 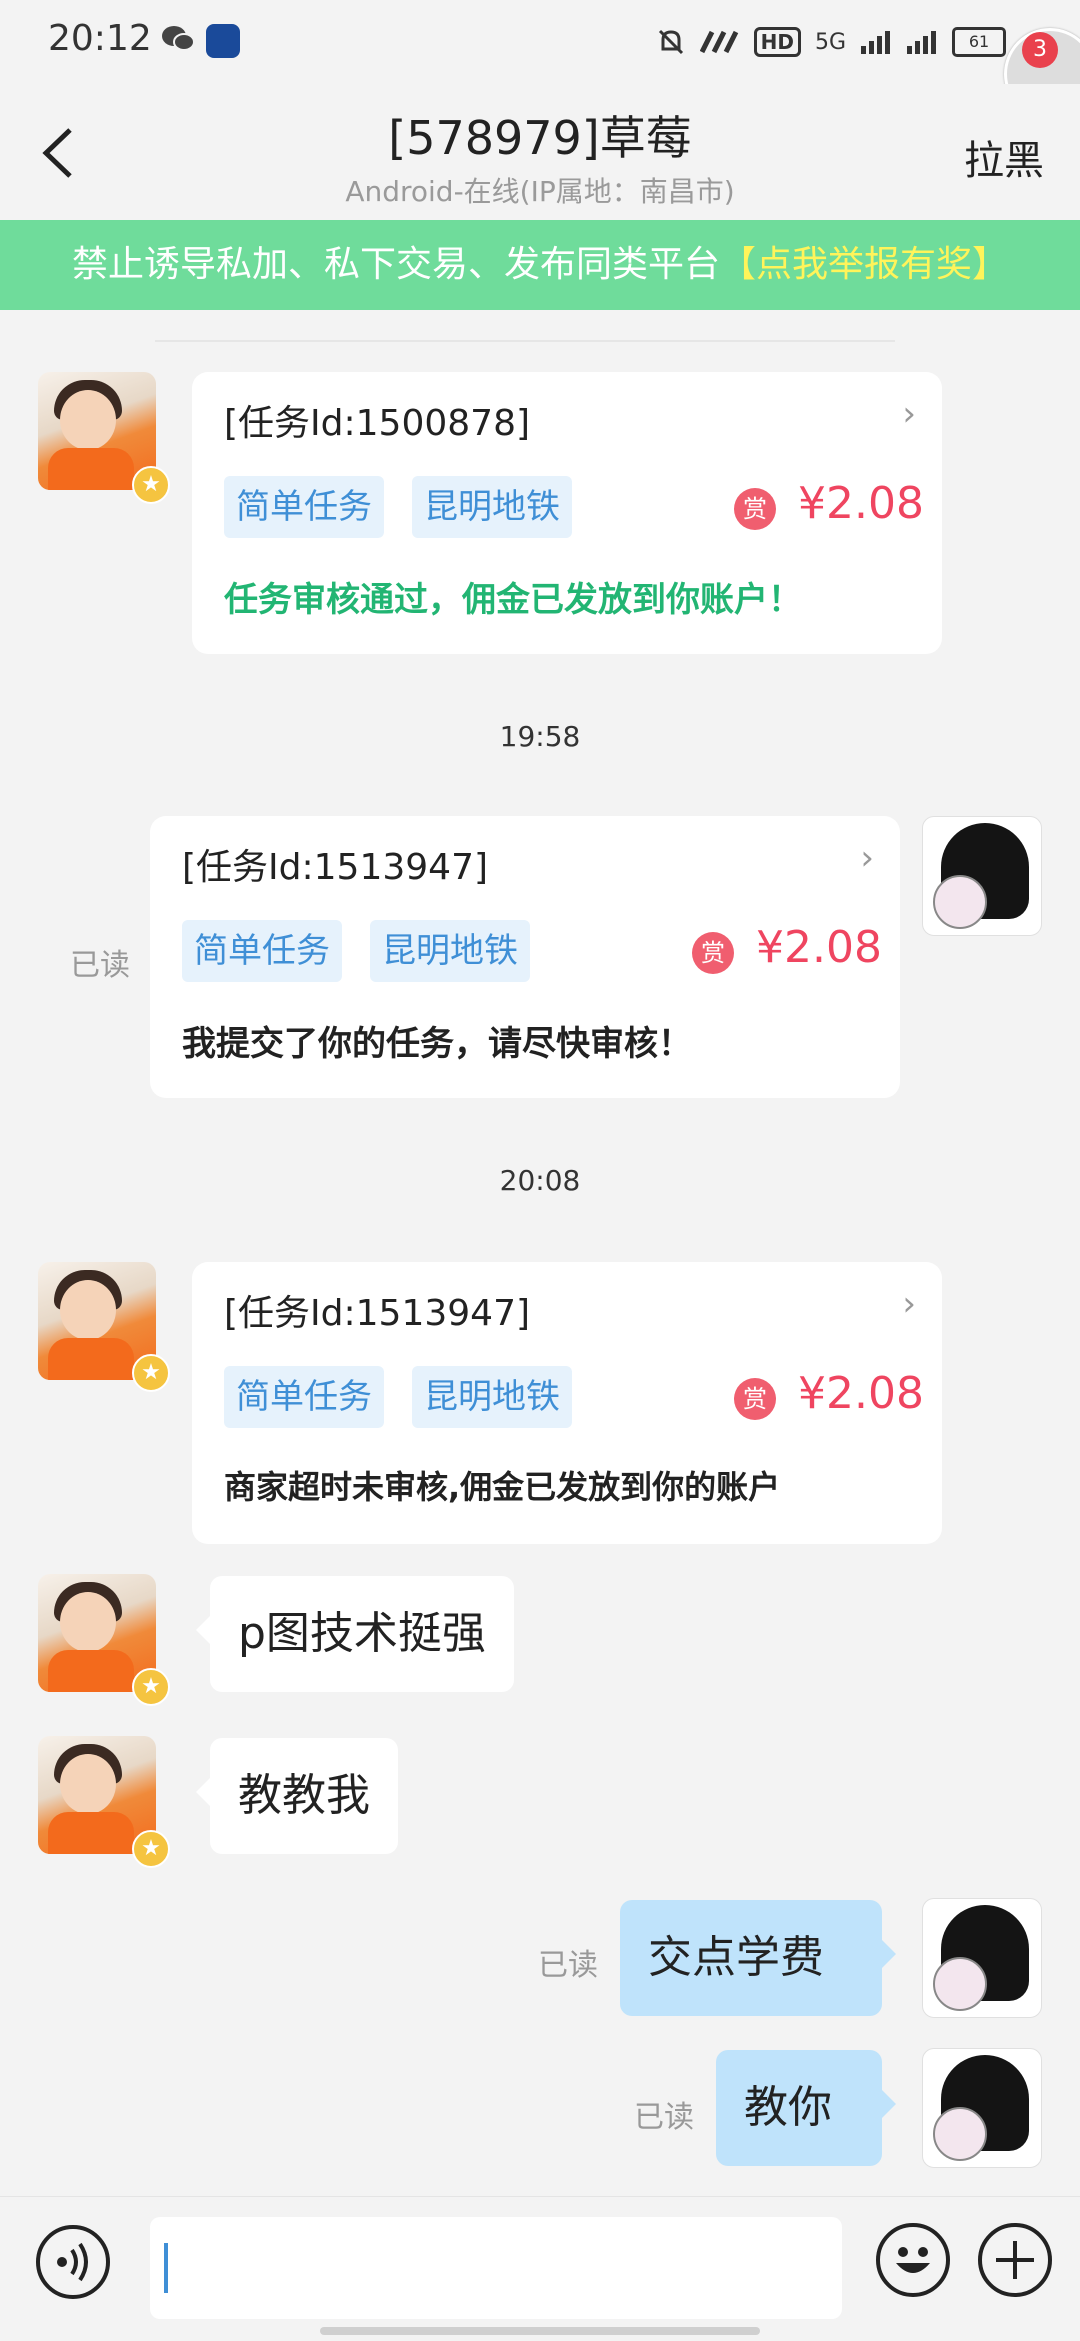 What do you see at coordinates (166, 2268) in the screenshot?
I see `text-caret` at bounding box center [166, 2268].